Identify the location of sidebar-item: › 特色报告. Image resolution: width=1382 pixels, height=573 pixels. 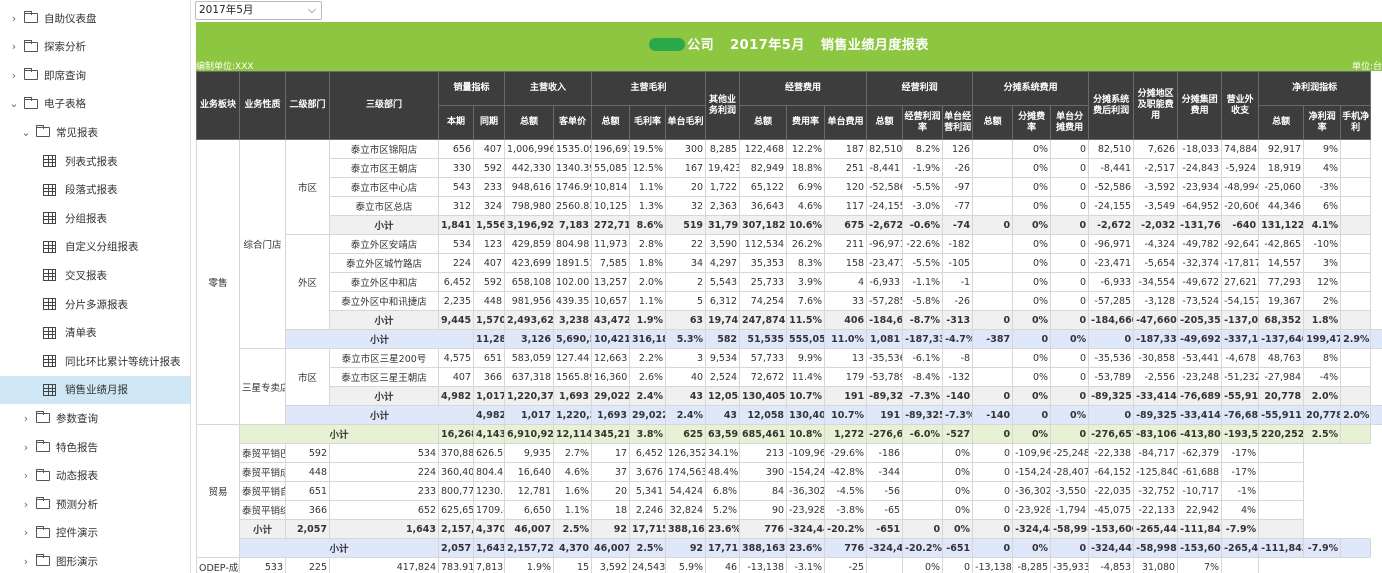
(105, 447).